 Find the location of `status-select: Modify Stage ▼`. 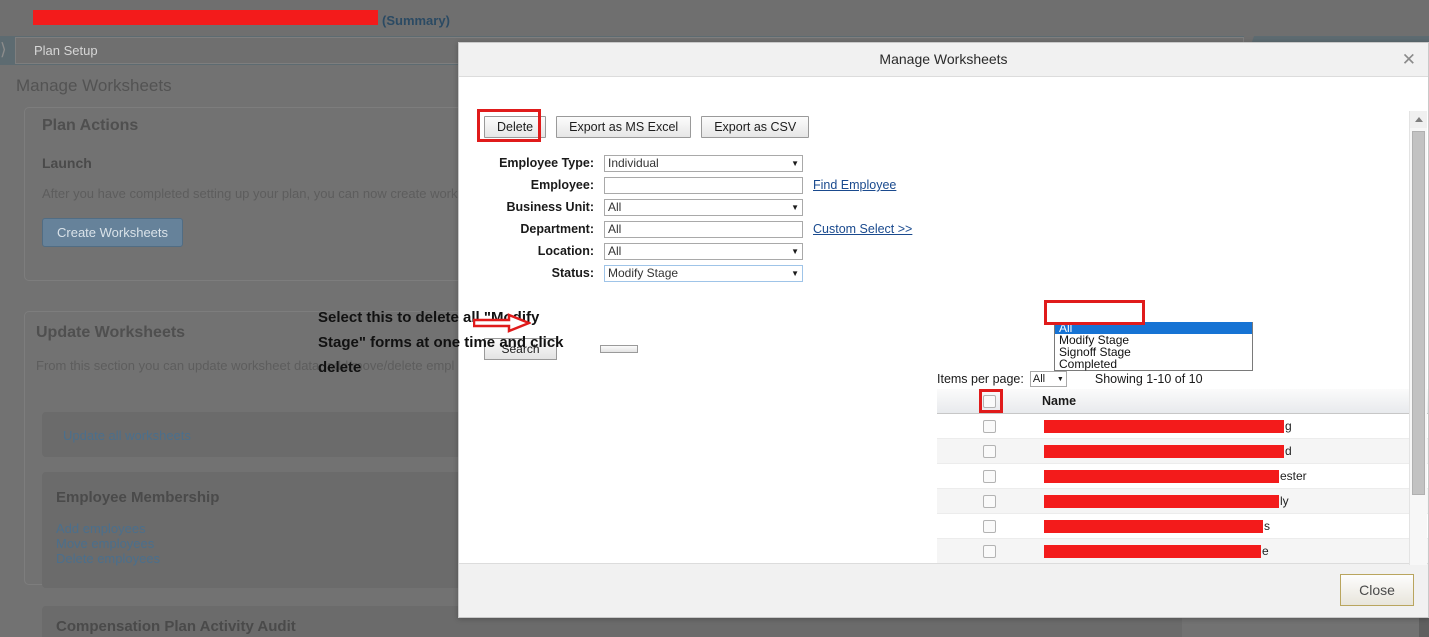

status-select: Modify Stage ▼ is located at coordinates (703, 273).